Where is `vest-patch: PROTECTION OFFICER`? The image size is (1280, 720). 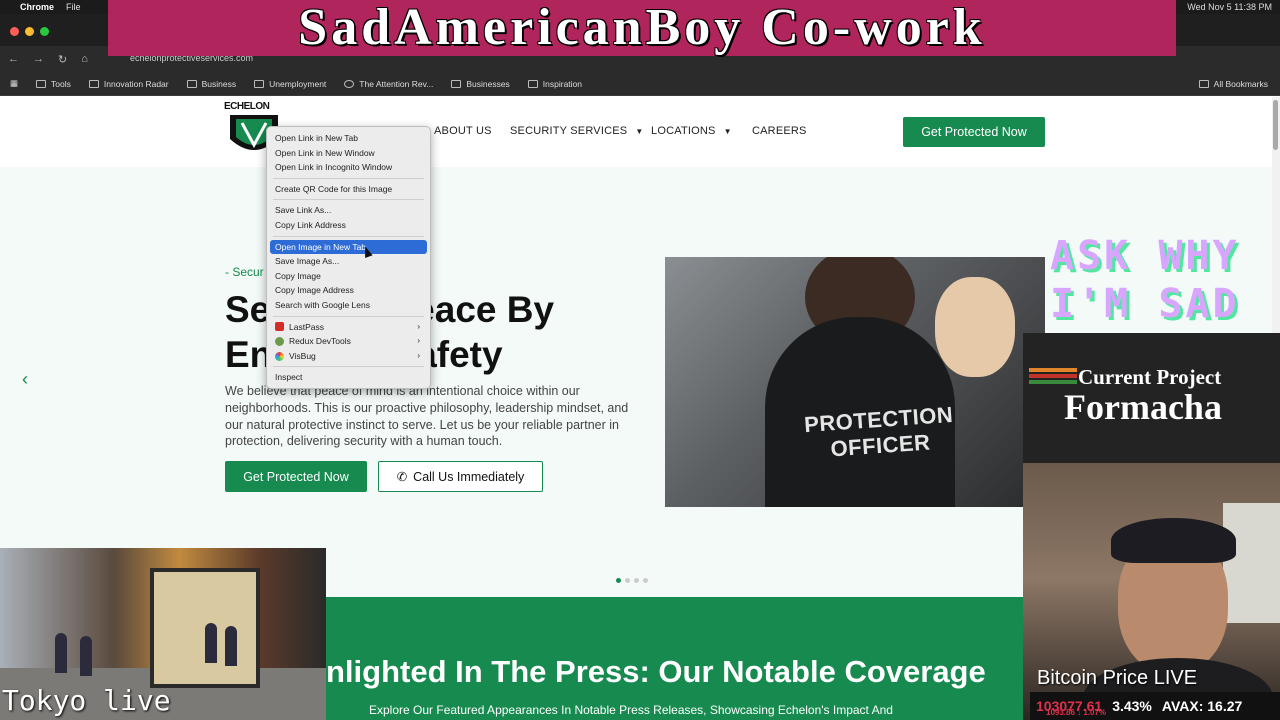
vest-patch: PROTECTION OFFICER is located at coordinates (879, 433).